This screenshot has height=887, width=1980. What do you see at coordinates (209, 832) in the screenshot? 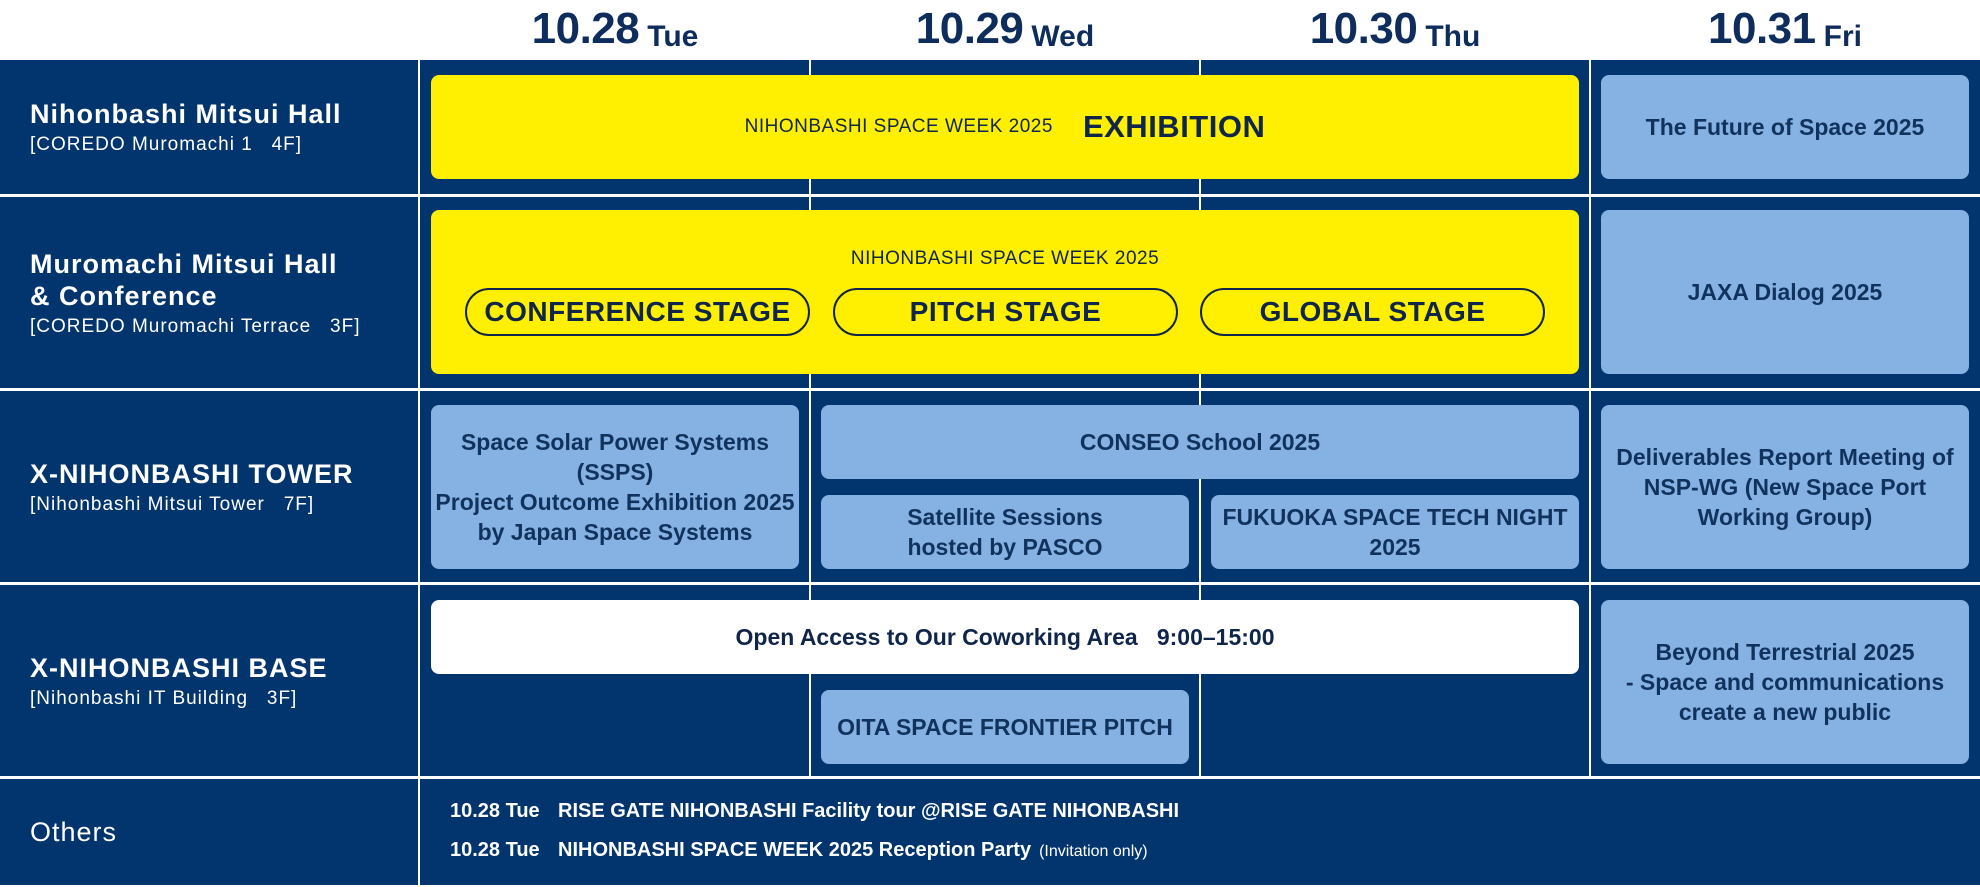
I see `venue-others: Others` at bounding box center [209, 832].